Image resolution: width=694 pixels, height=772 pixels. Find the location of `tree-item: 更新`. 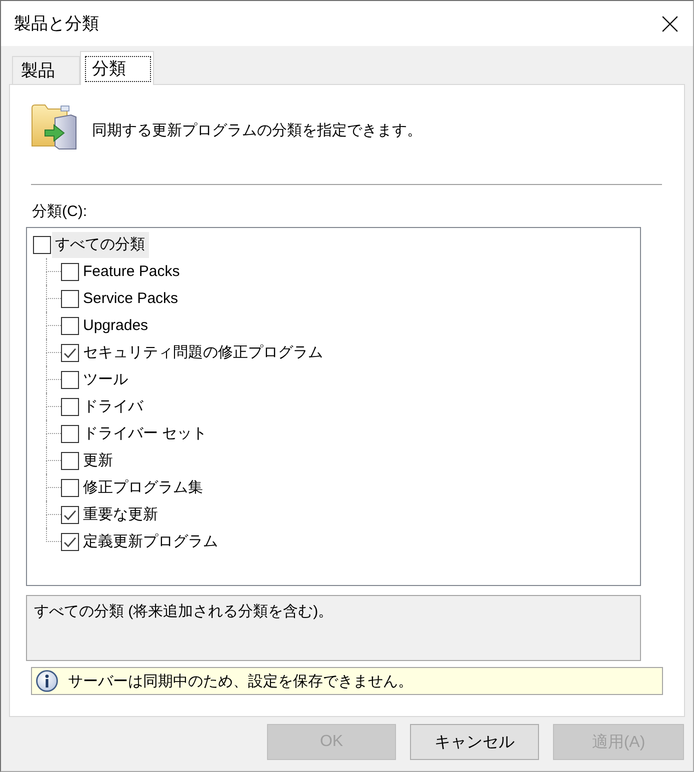

tree-item: 更新 is located at coordinates (98, 461).